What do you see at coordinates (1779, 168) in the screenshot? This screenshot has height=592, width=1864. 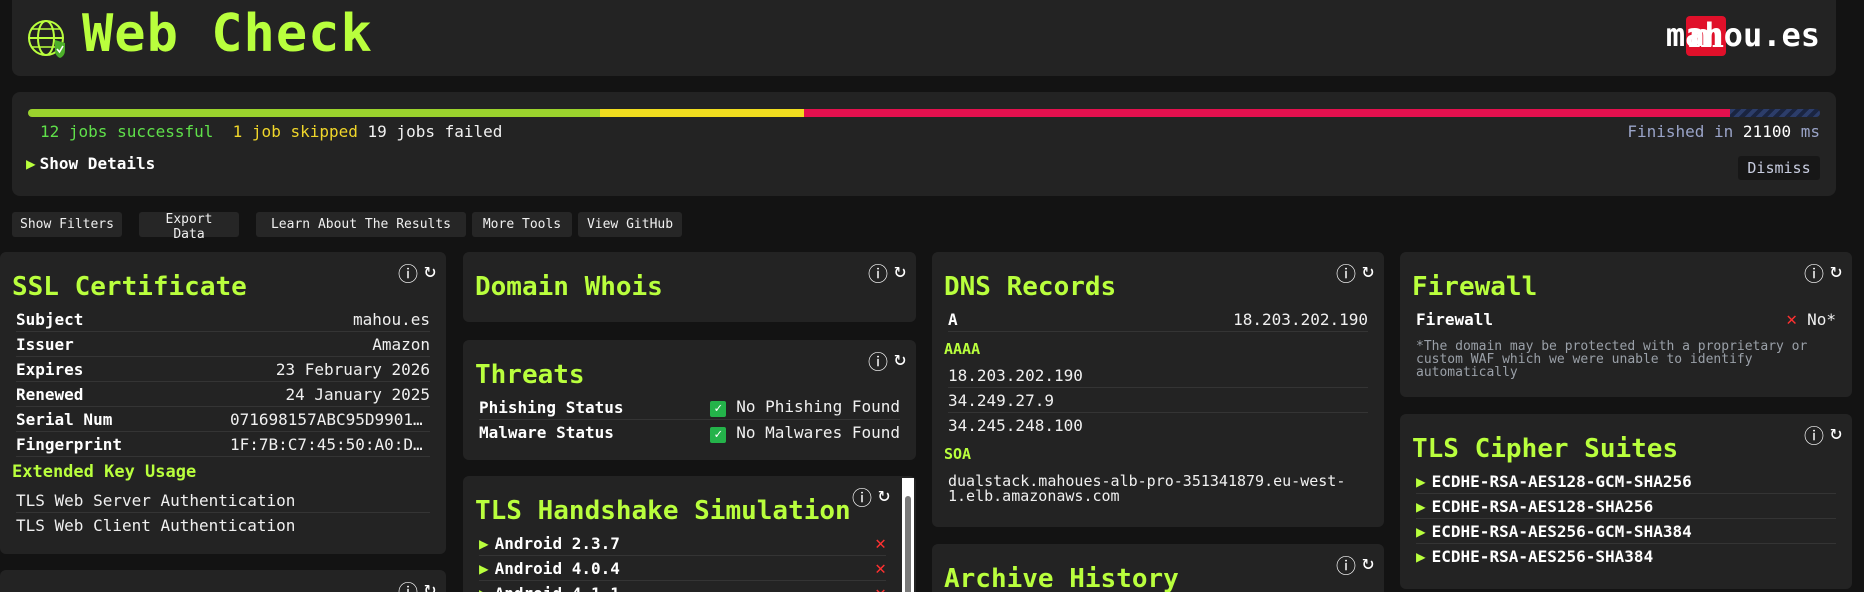 I see `dismiss-button: Dismiss` at bounding box center [1779, 168].